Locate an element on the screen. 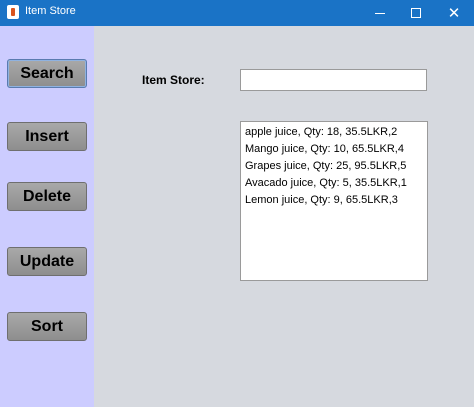 Image resolution: width=474 pixels, height=407 pixels. sort-button: Sort is located at coordinates (47, 326).